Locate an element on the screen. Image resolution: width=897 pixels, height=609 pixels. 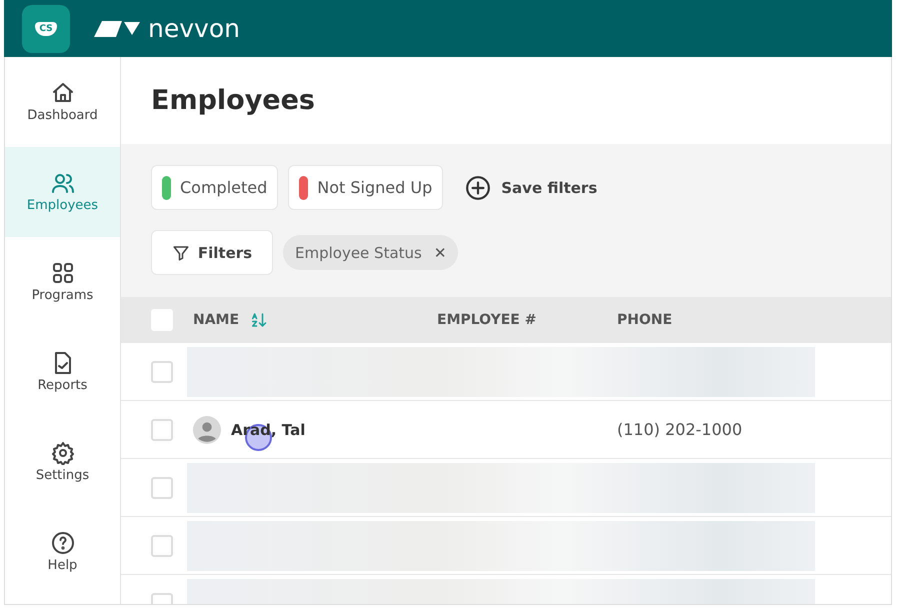
sidebar-item: Employees is located at coordinates (62, 192).